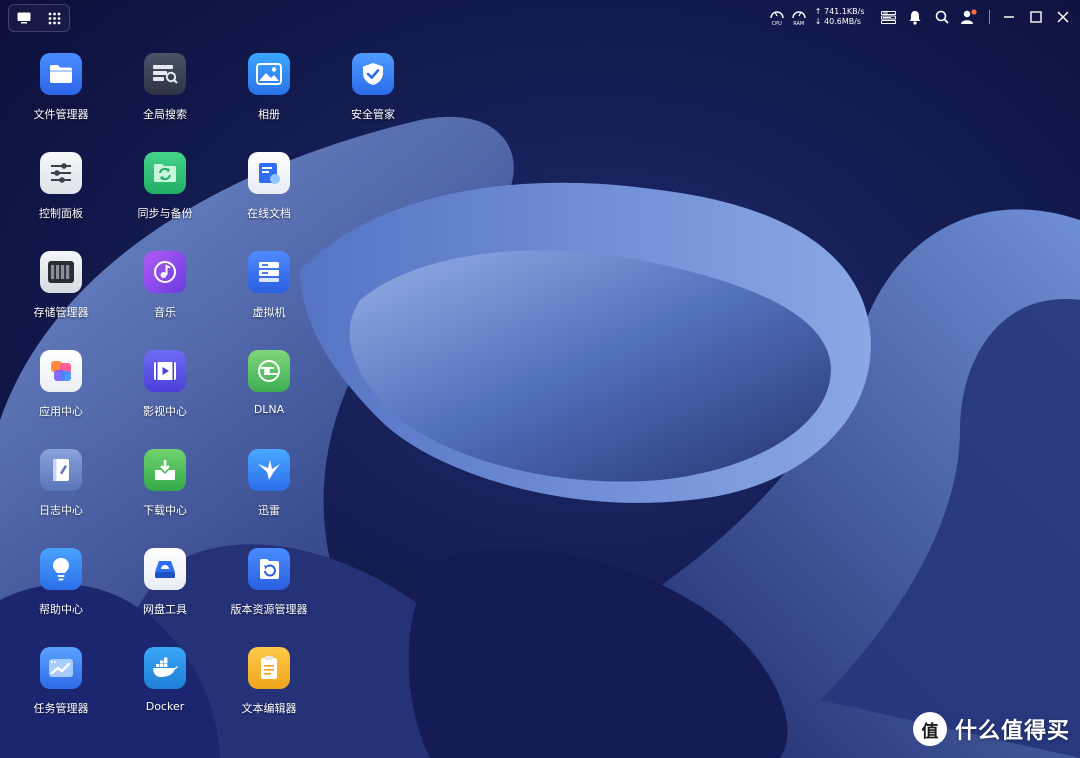 The height and width of the screenshot is (758, 1080). I want to click on taskbar-divider, so click(989, 17).